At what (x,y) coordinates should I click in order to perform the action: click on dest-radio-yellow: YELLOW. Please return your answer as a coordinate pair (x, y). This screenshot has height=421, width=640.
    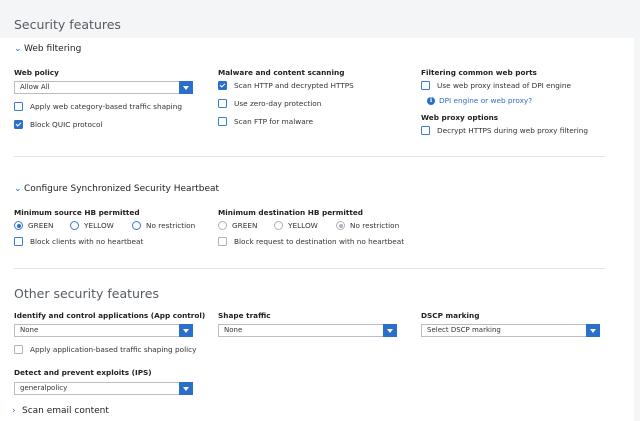
    Looking at the image, I should click on (296, 225).